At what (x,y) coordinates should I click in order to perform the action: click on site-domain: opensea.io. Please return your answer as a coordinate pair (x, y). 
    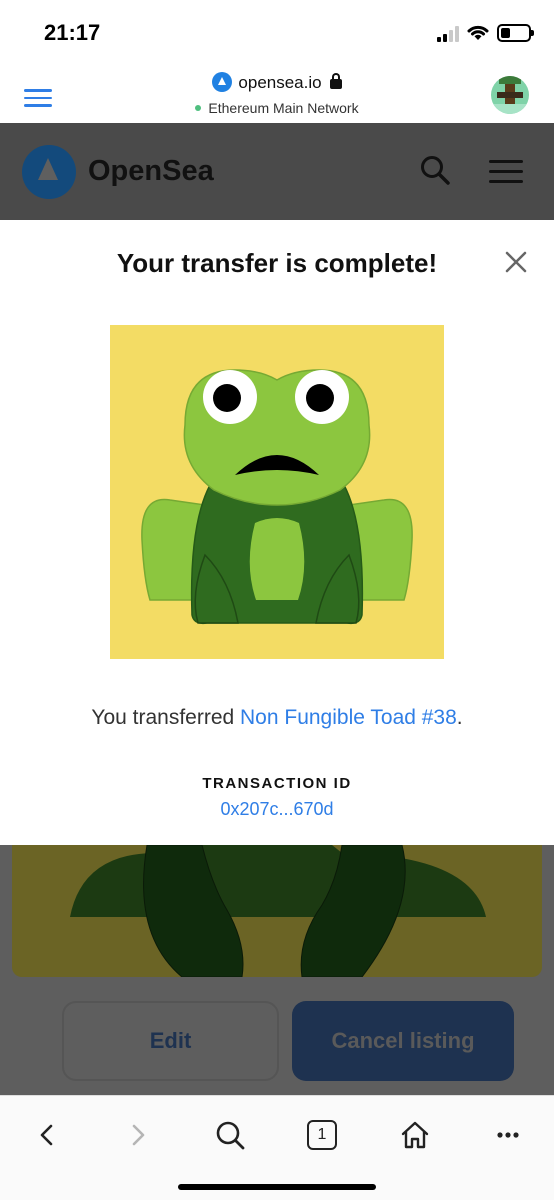
    Looking at the image, I should click on (280, 82).